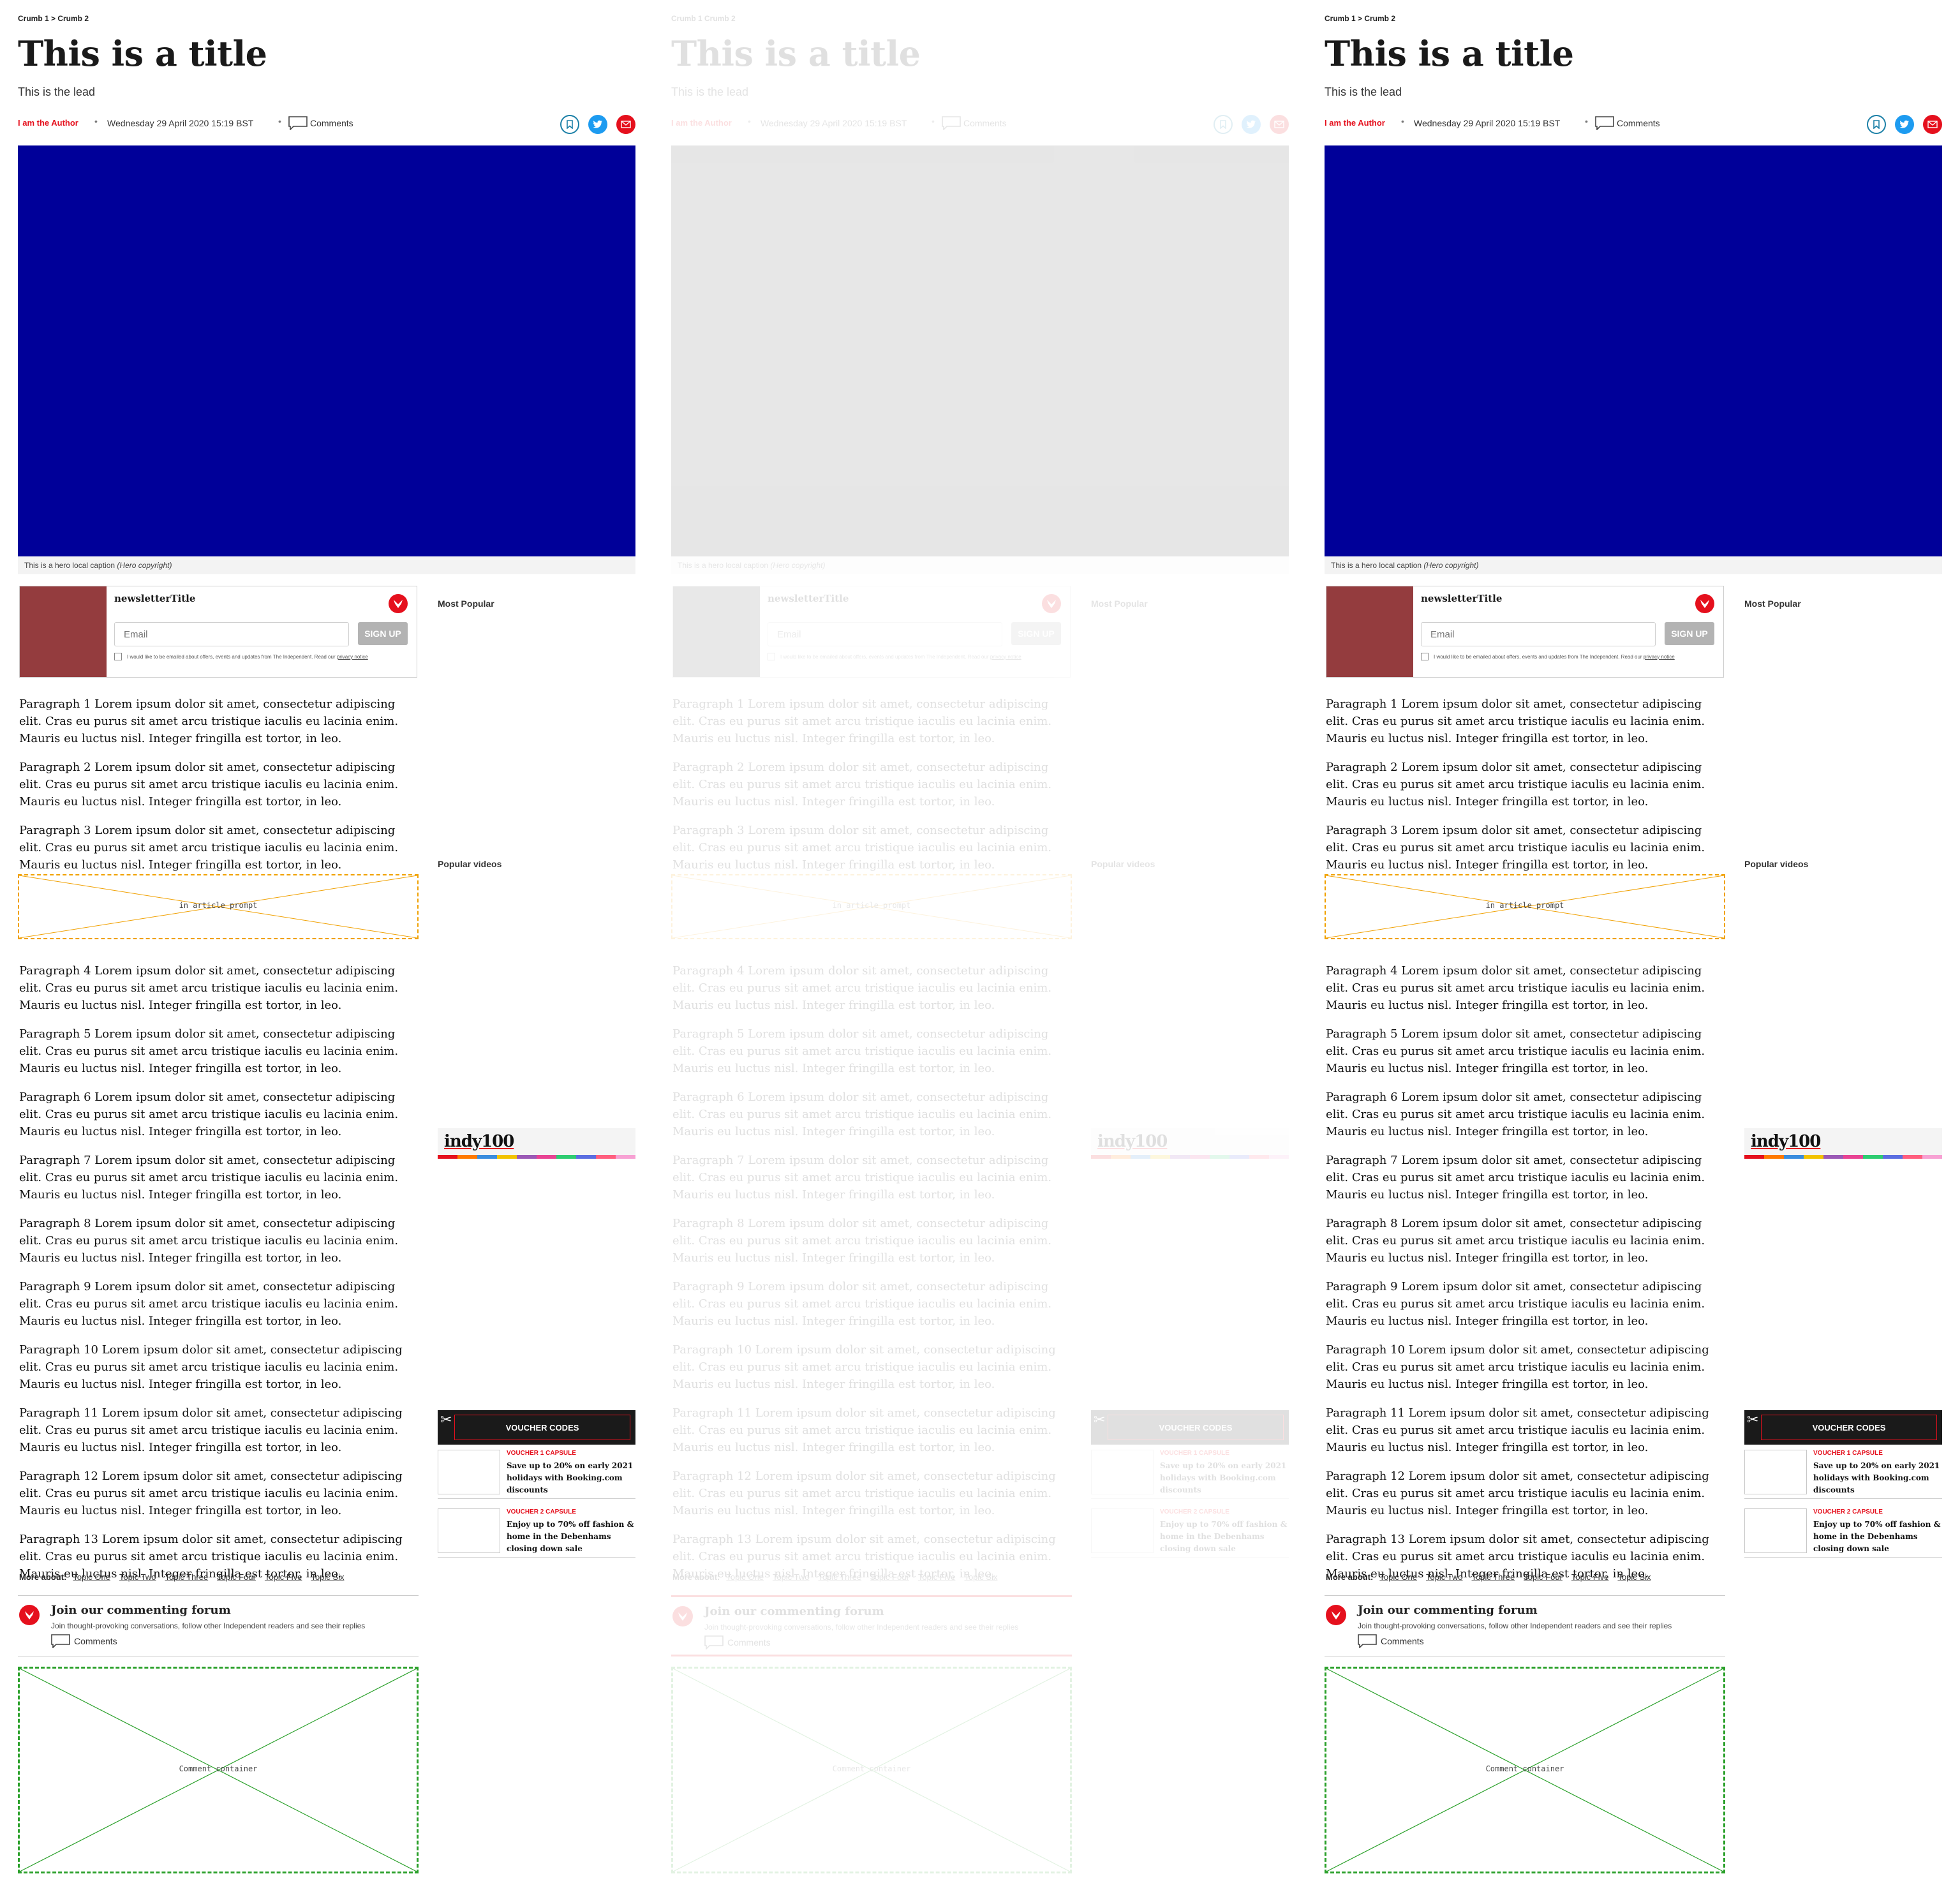  I want to click on breadcrumb: Crumb 1 Crumb 2, so click(703, 18).